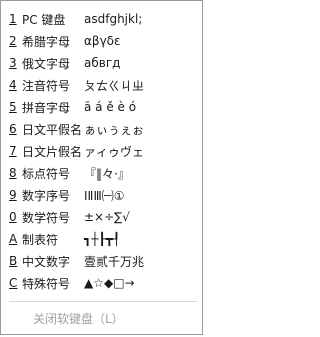  Describe the element at coordinates (110, 107) in the screenshot. I see `menu-item-sample: ā á ě è ó` at that location.